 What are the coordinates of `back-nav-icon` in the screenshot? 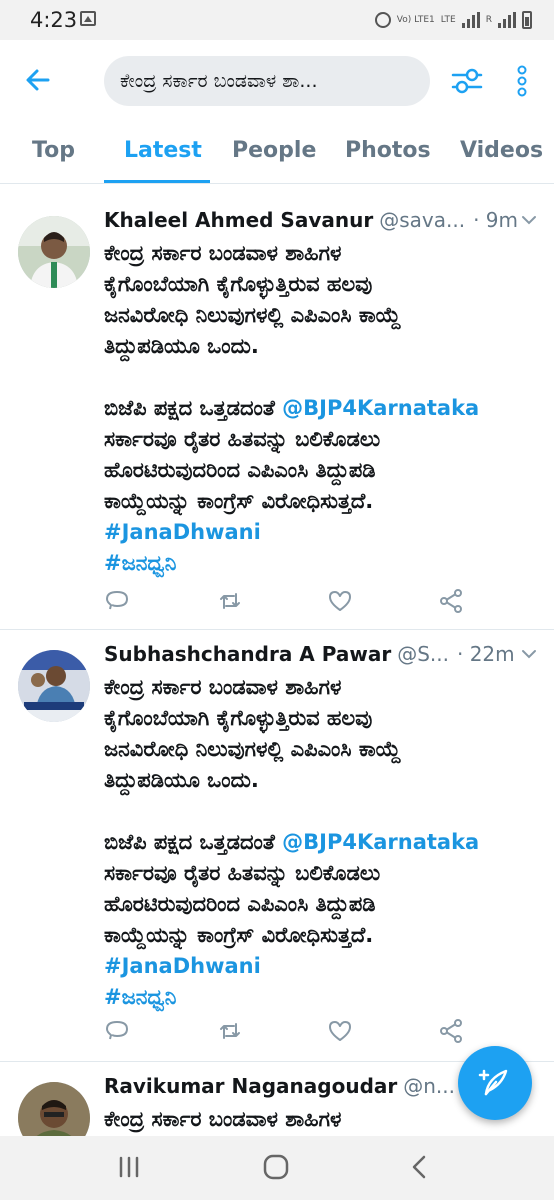 It's located at (420, 1167).